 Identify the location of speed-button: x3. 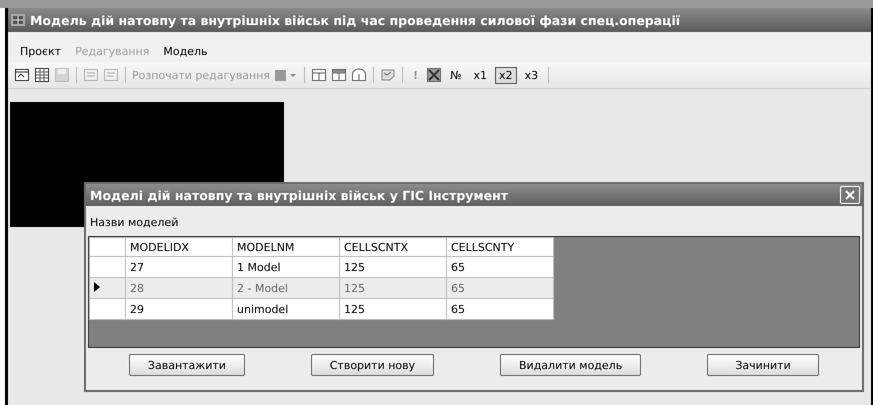
(531, 75).